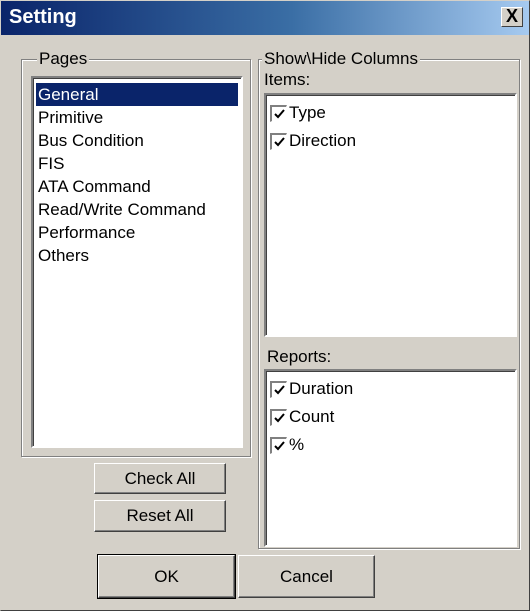 The height and width of the screenshot is (611, 530). Describe the element at coordinates (63, 59) in the screenshot. I see `pages-legend: Pages` at that location.